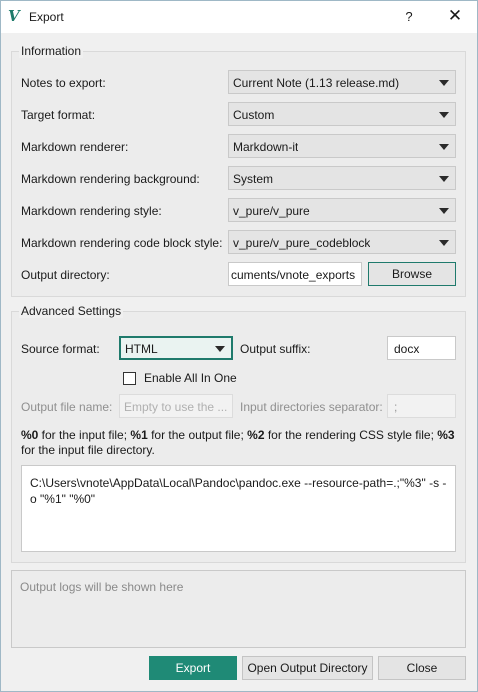  I want to click on target-format-label: Target format:, so click(58, 115).